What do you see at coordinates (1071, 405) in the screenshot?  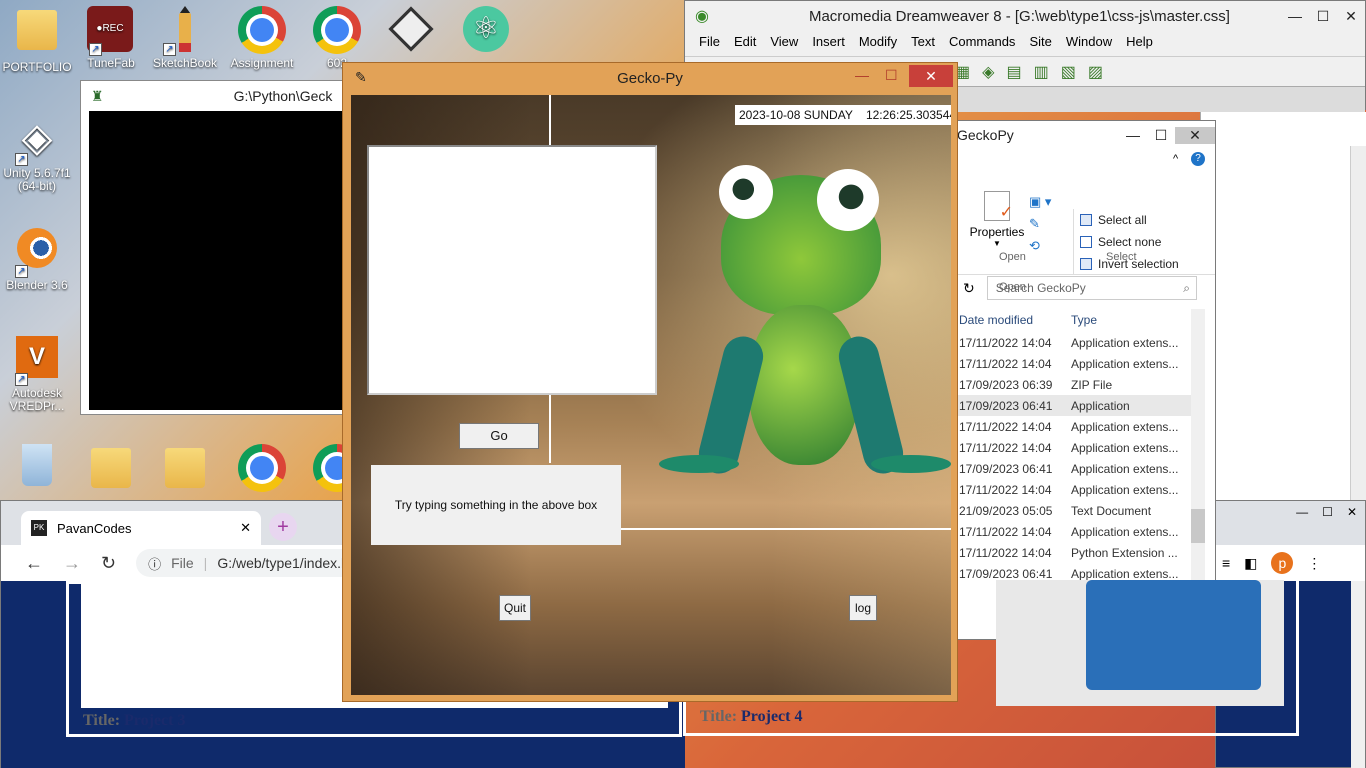 I see `file-row: 17/09/2023 06:41 Application` at bounding box center [1071, 405].